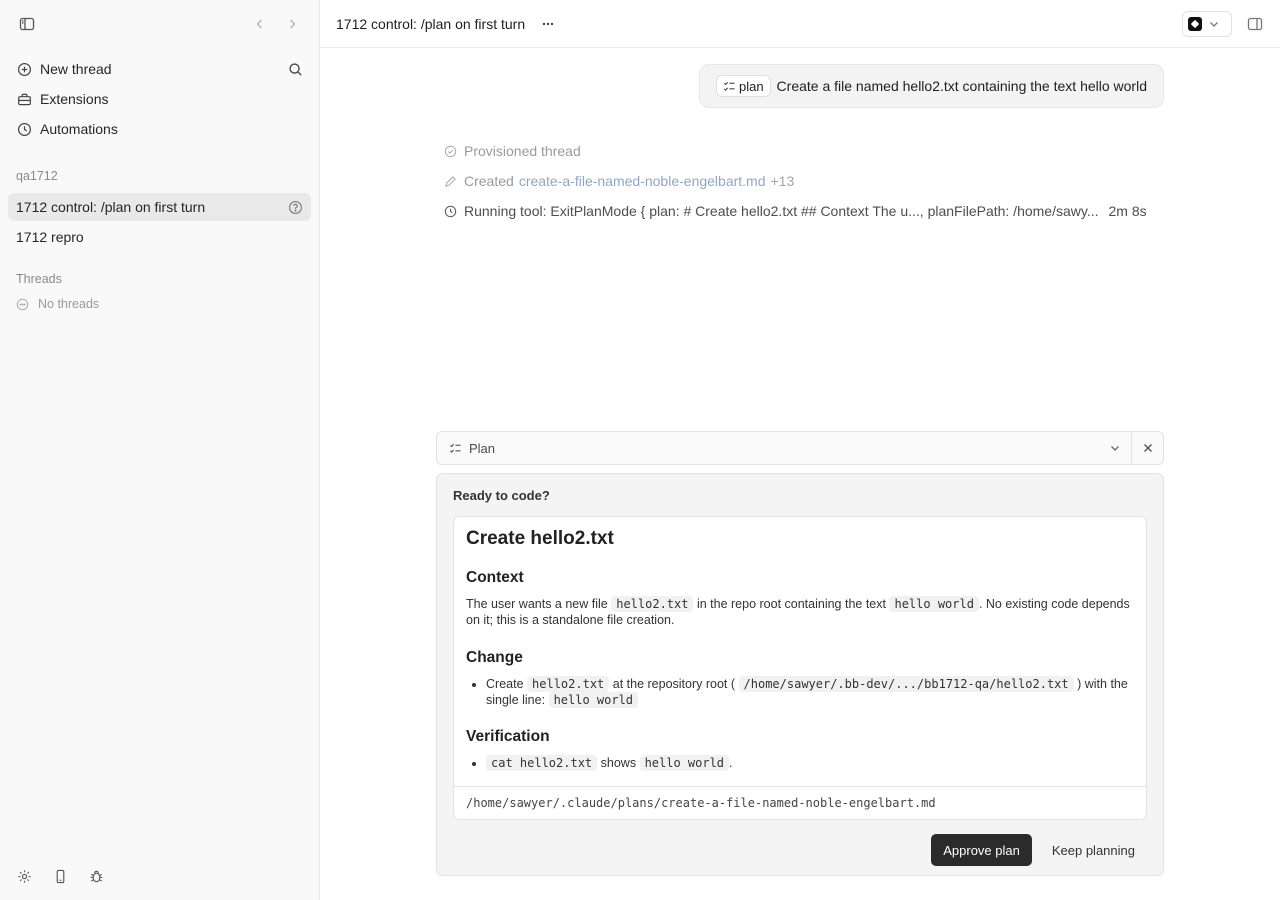  I want to click on context-heading: Context, so click(495, 577).